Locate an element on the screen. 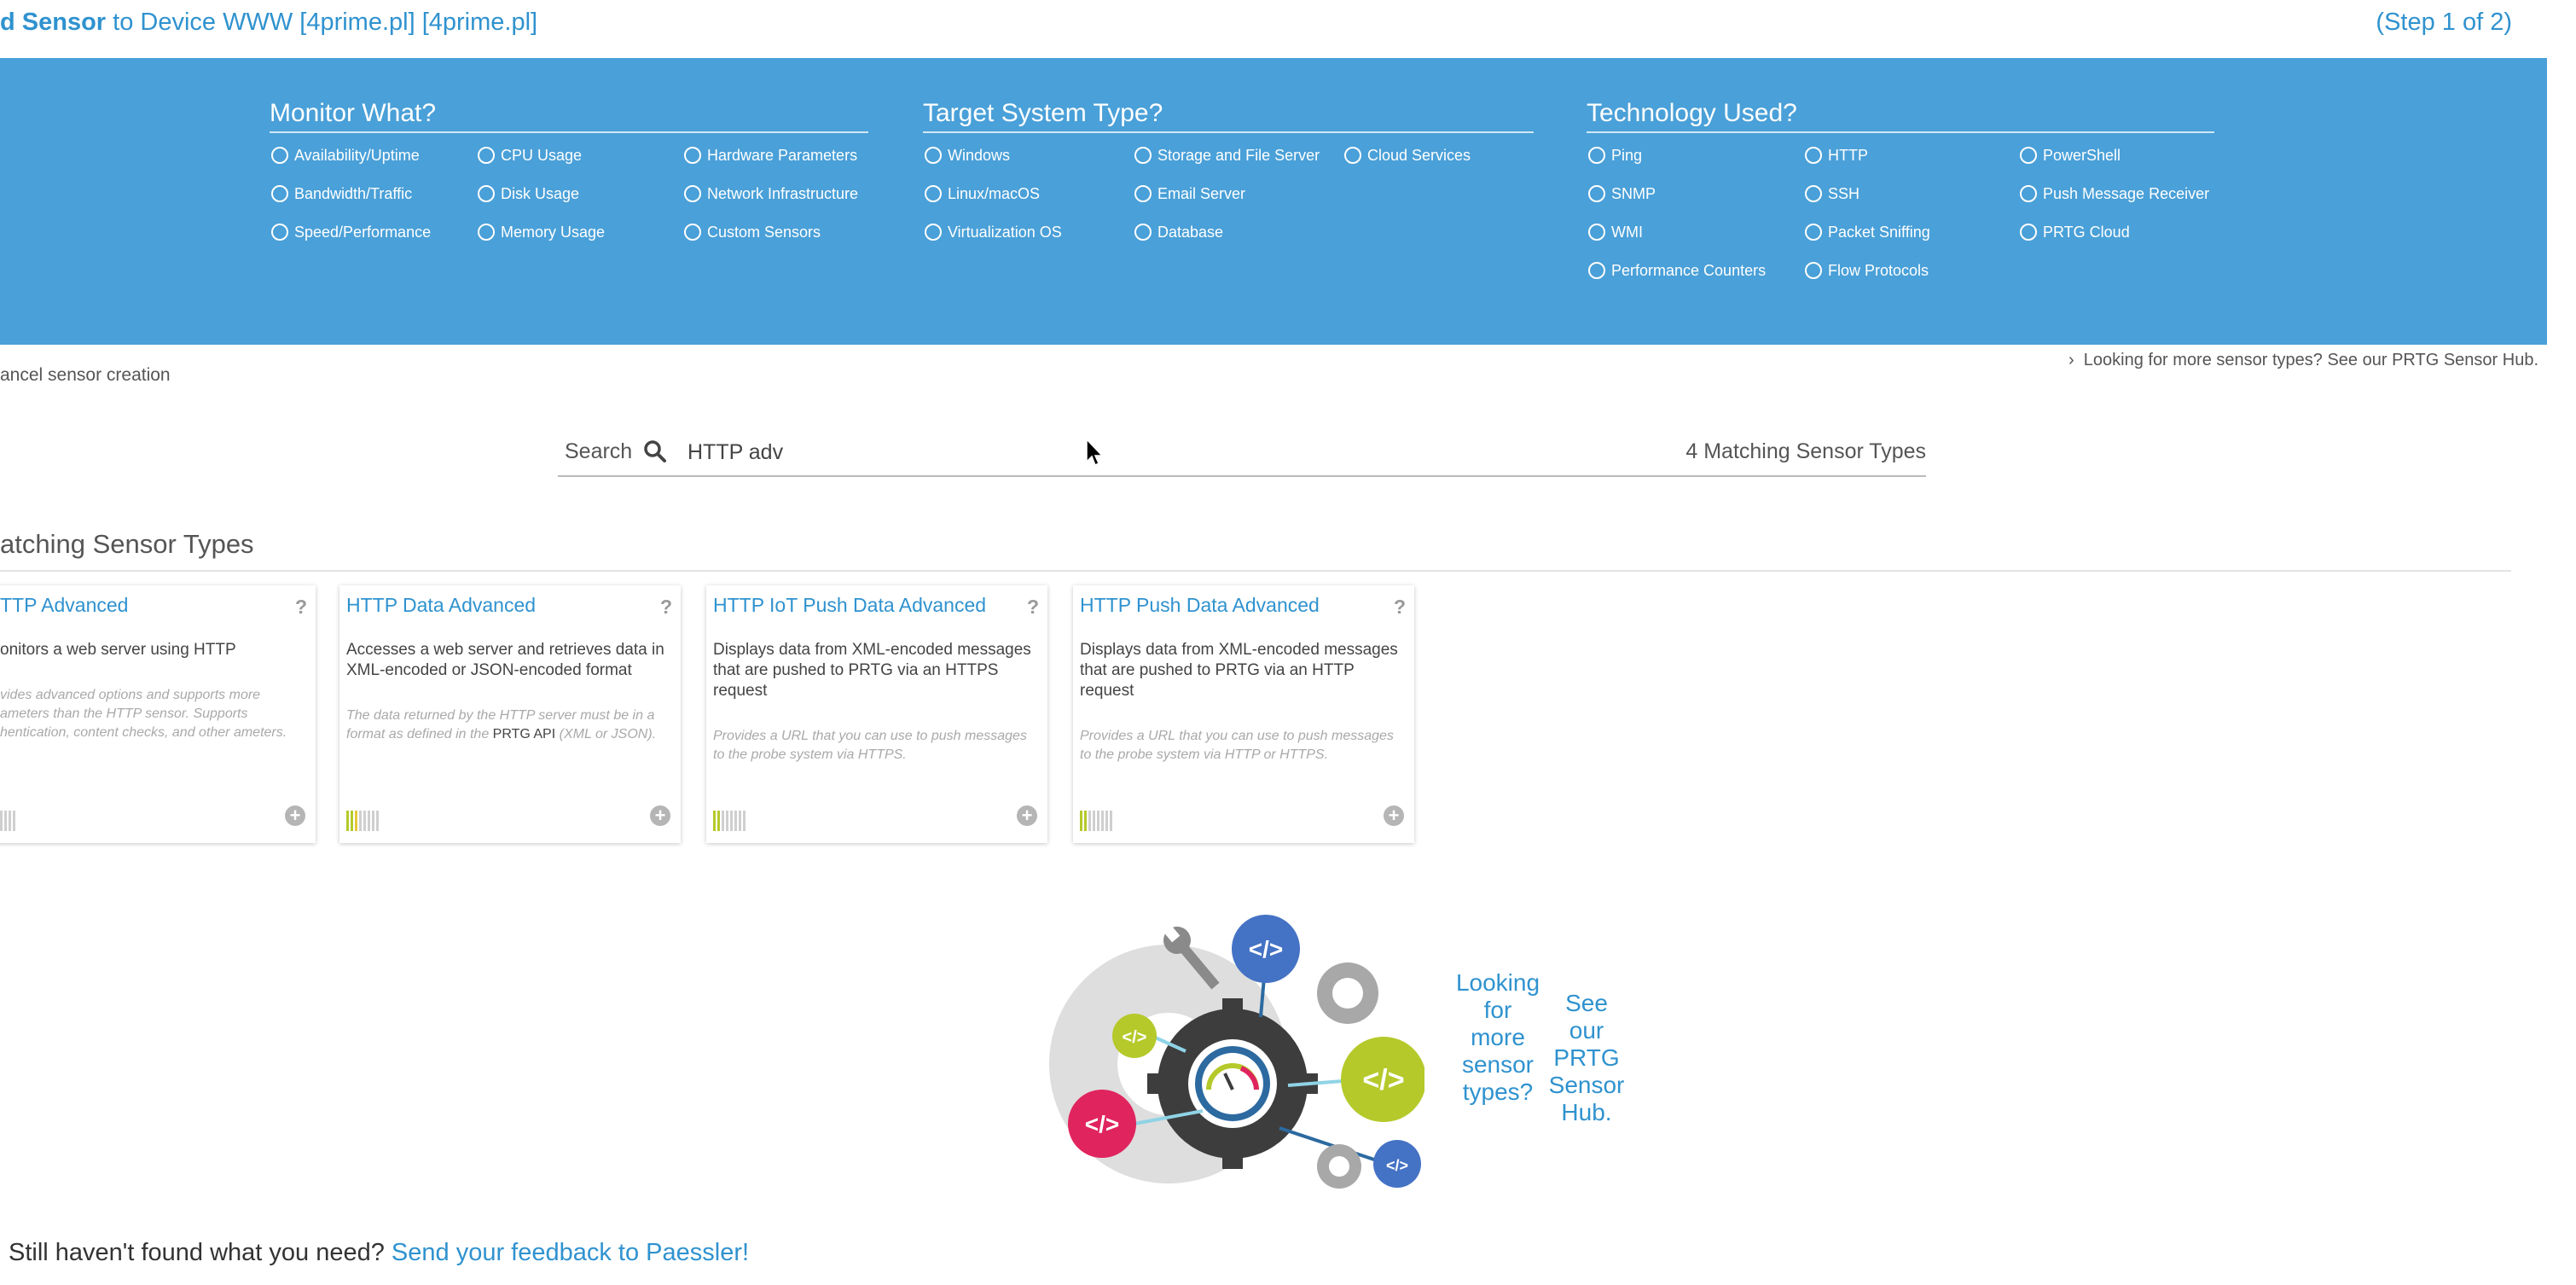 This screenshot has width=2576, height=1285. mouse-cursor-icon is located at coordinates (1095, 453).